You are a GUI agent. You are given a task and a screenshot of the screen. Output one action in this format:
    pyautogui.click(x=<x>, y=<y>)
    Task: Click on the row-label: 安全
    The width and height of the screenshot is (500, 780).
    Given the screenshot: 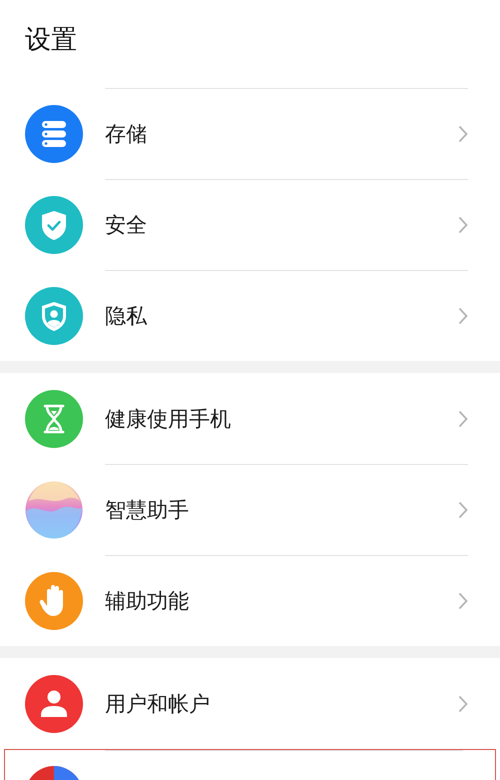 What is the action you would take?
    pyautogui.click(x=126, y=225)
    